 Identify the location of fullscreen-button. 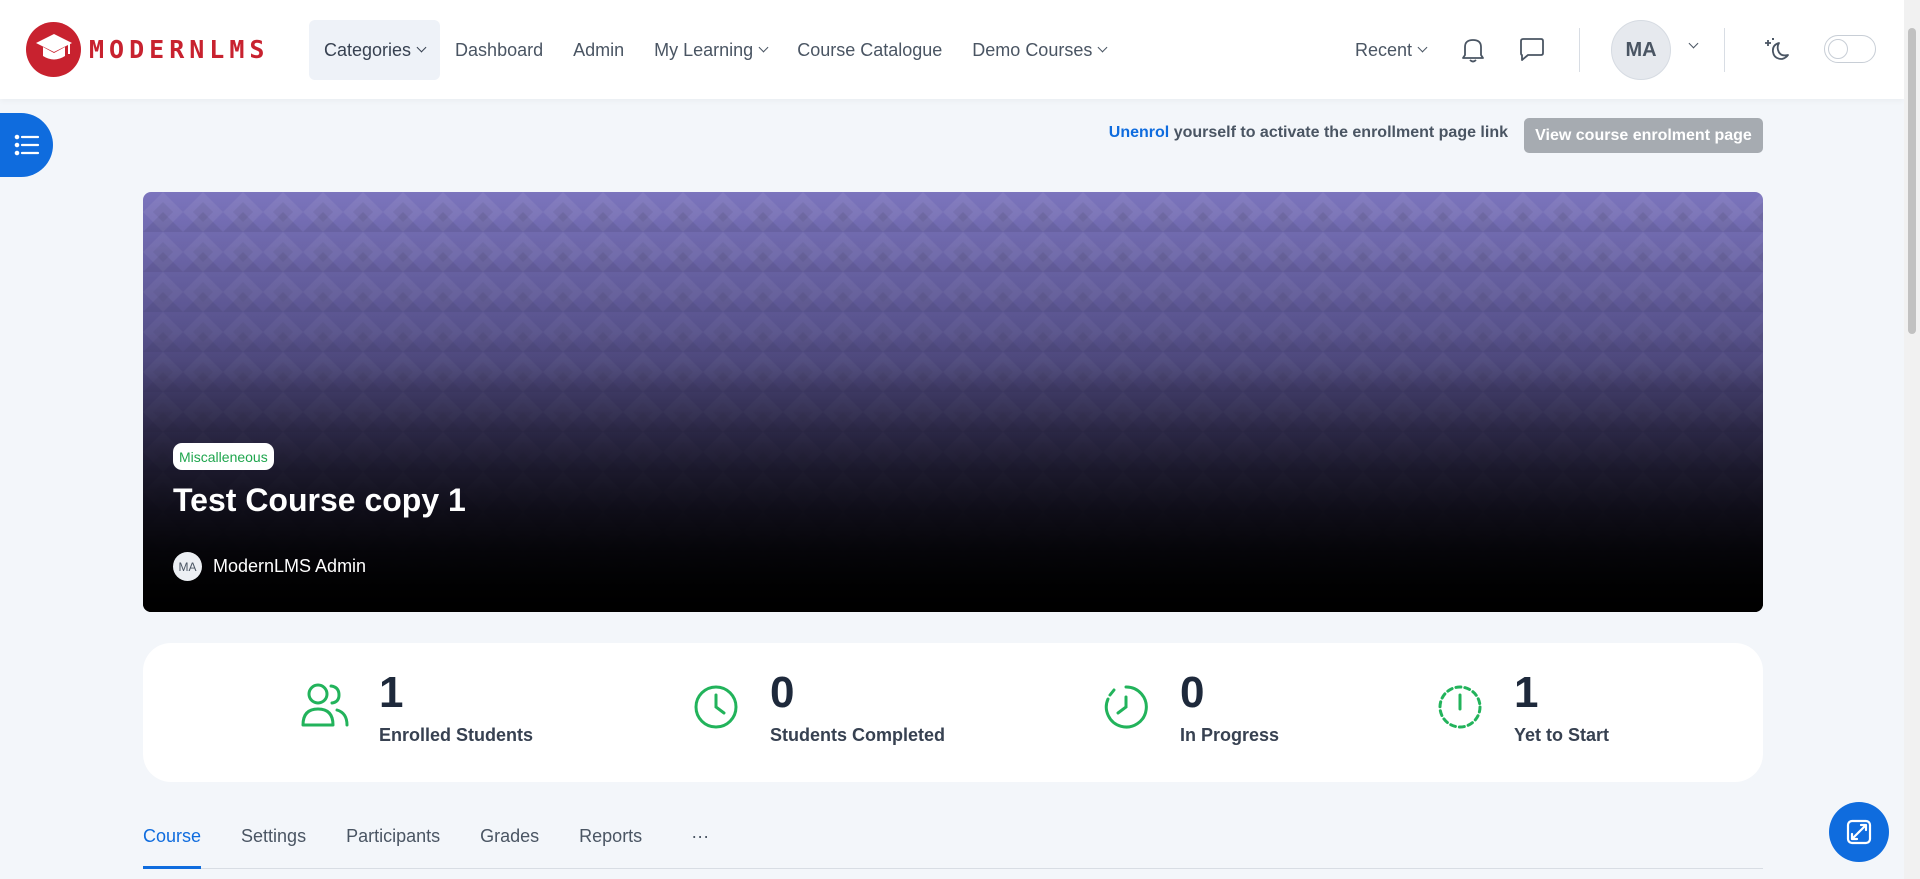
(1859, 832).